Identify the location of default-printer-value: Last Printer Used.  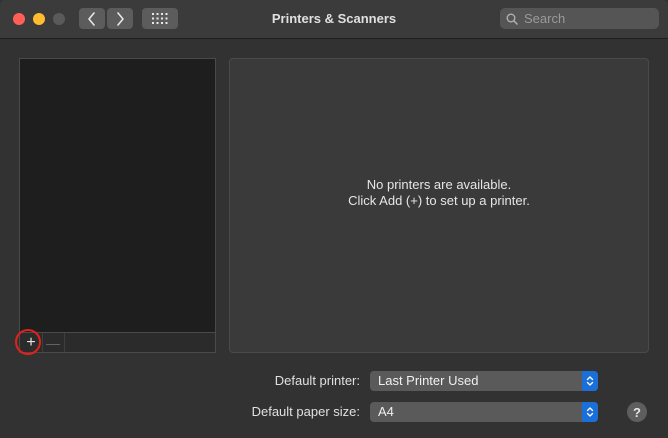
(428, 380).